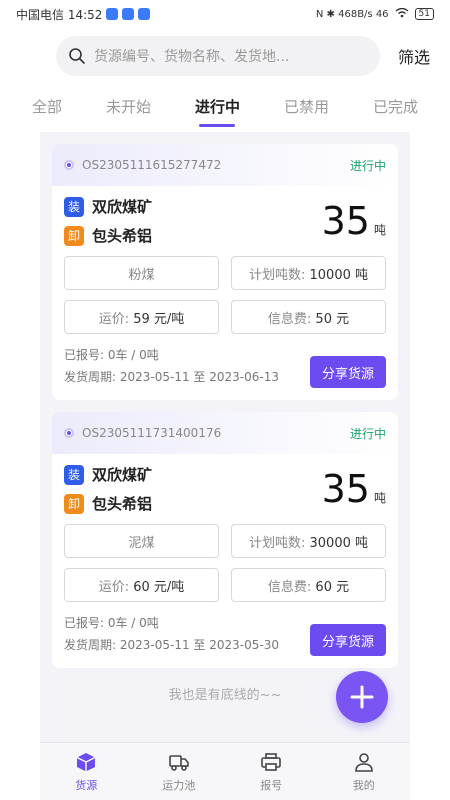 The width and height of the screenshot is (450, 800). I want to click on bottom-nav: 货源 运力池 报号 我的, so click(225, 771).